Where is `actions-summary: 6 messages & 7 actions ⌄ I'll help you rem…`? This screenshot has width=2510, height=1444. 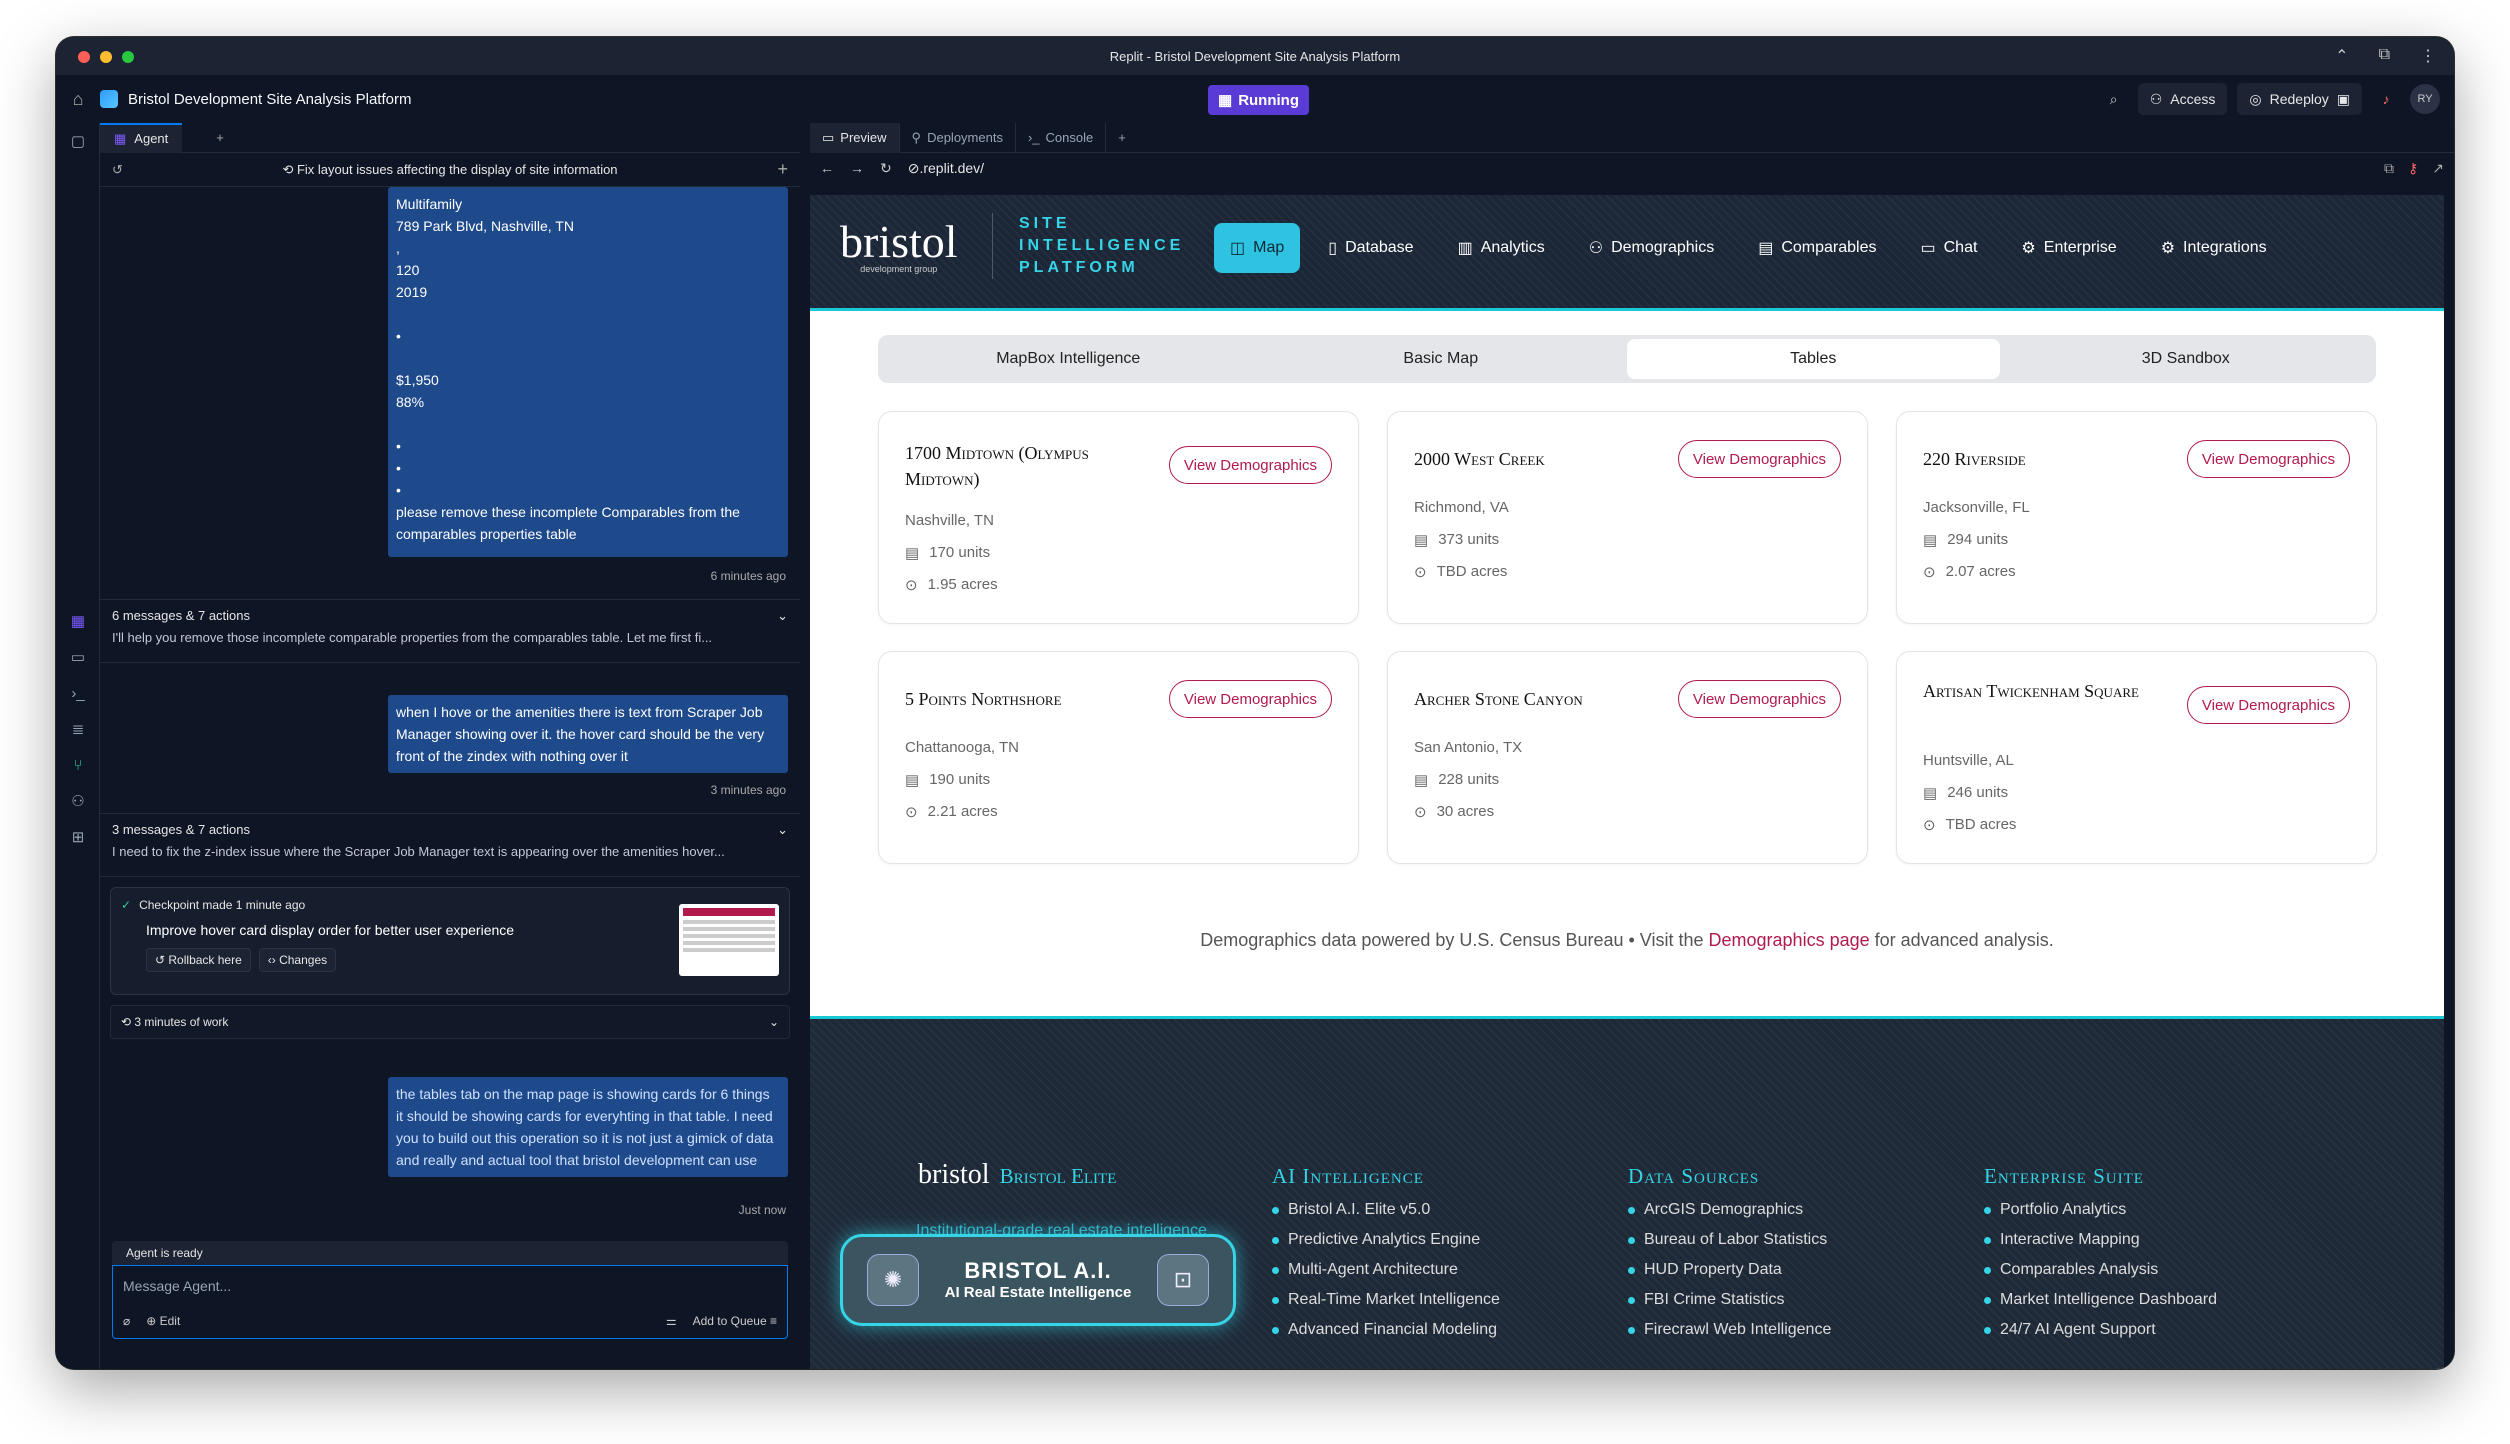 actions-summary: 6 messages & 7 actions ⌄ I'll help you rem… is located at coordinates (450, 631).